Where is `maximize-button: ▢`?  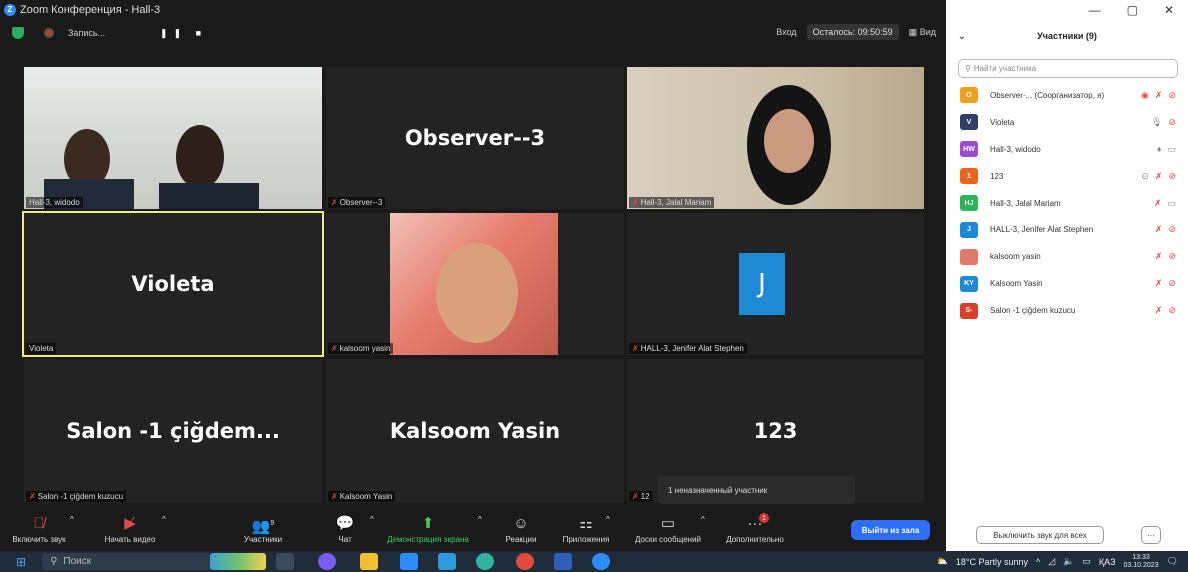 maximize-button: ▢ is located at coordinates (1132, 10).